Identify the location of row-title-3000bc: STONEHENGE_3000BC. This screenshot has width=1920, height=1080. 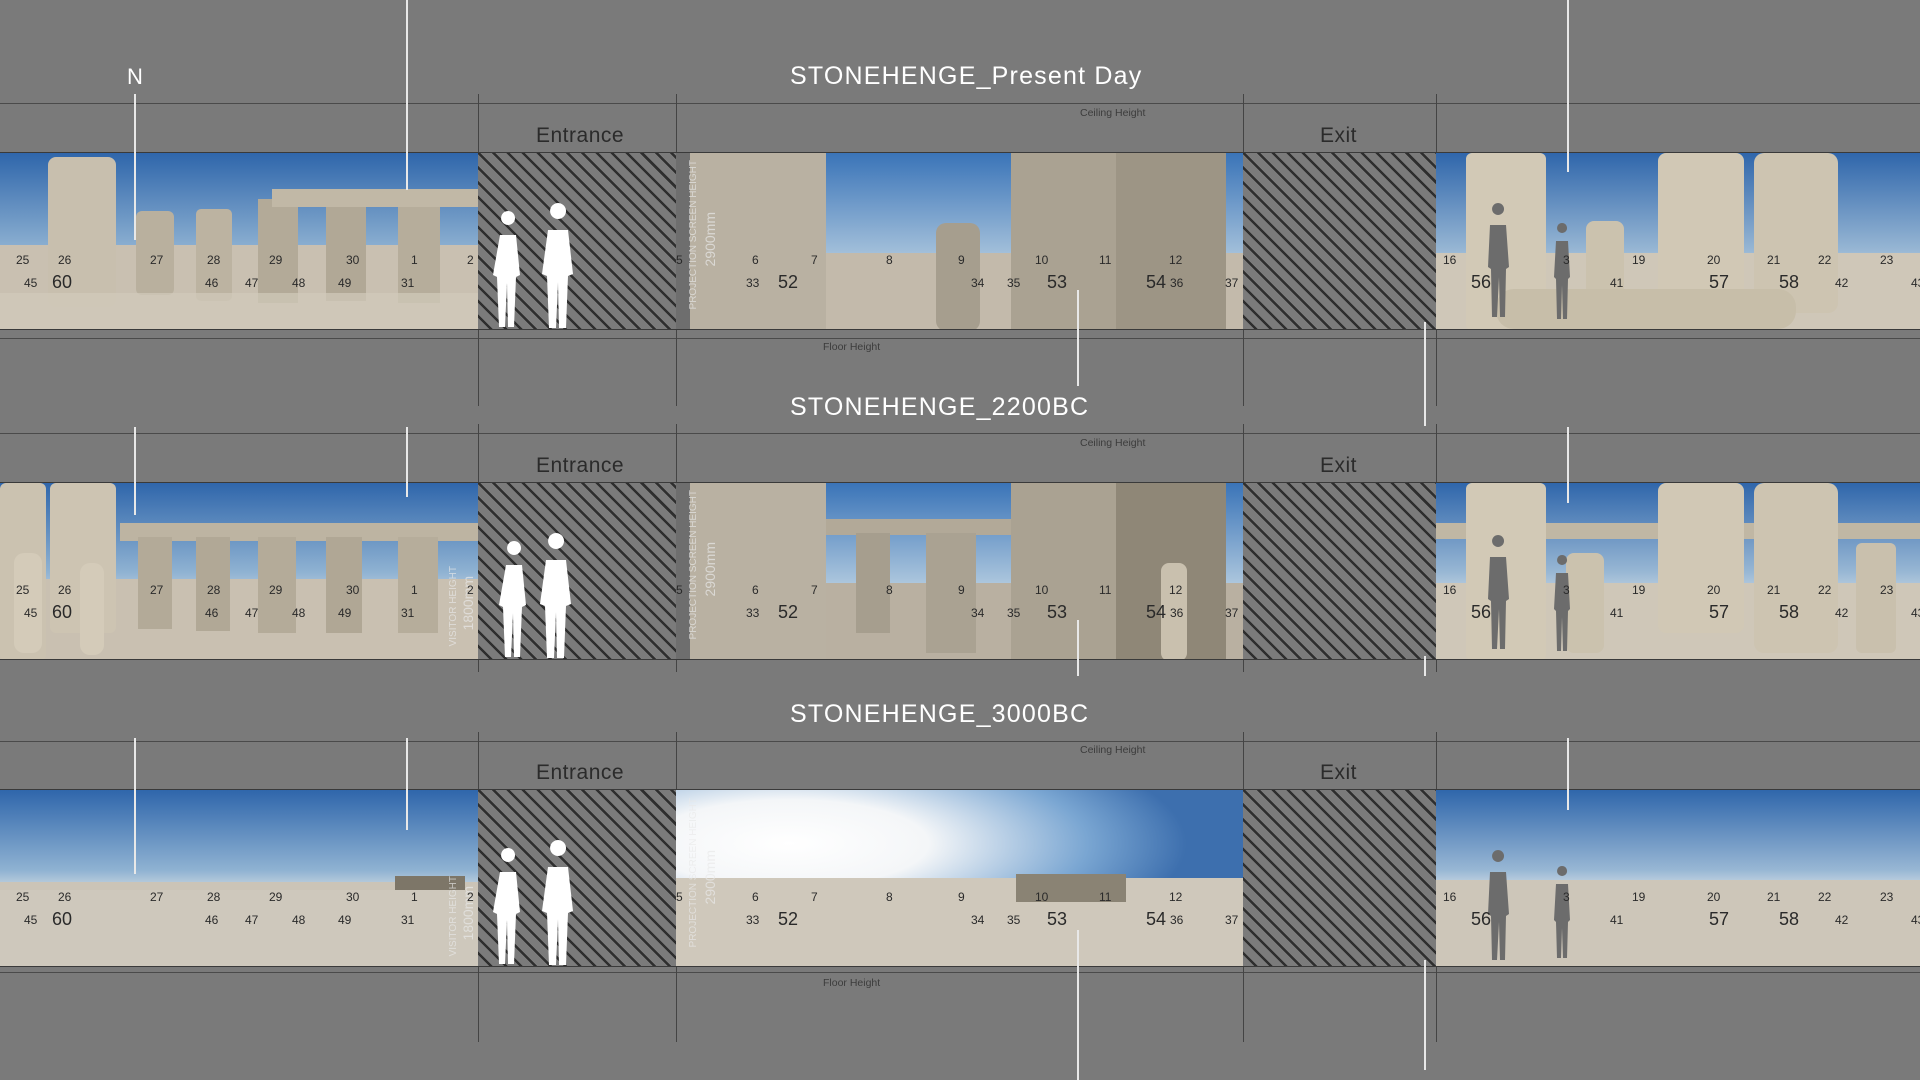
(940, 714).